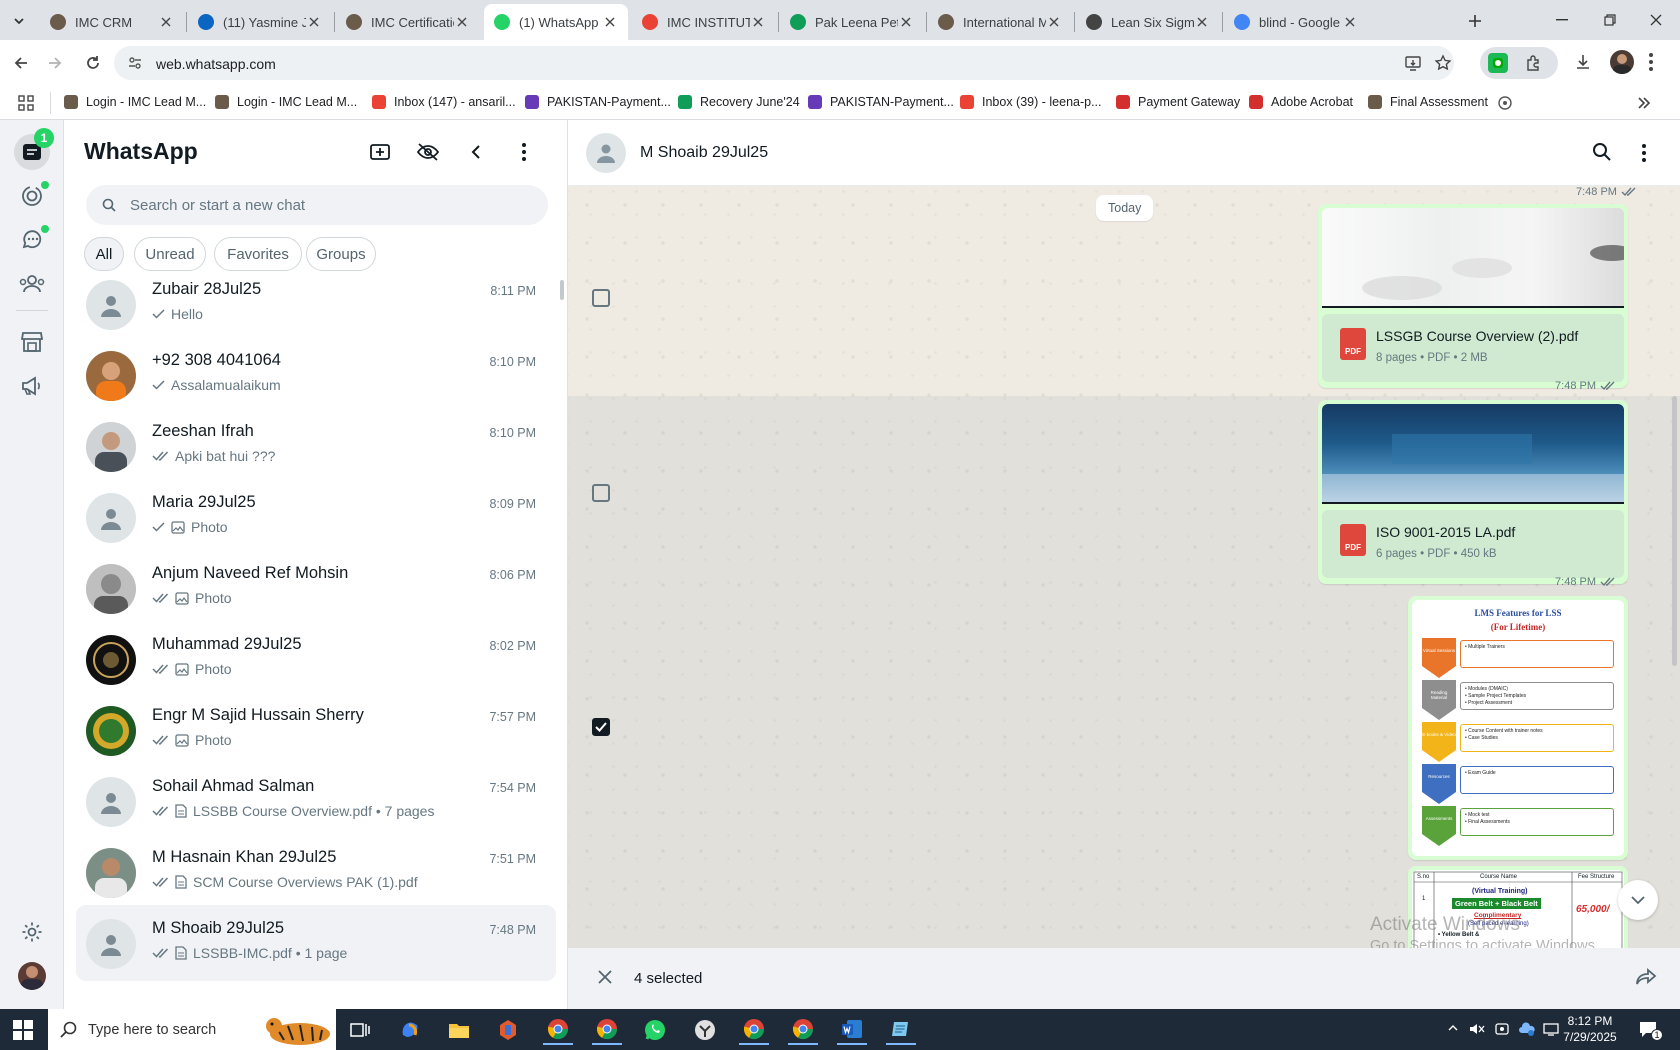  I want to click on profile-avatar, so click(1622, 62).